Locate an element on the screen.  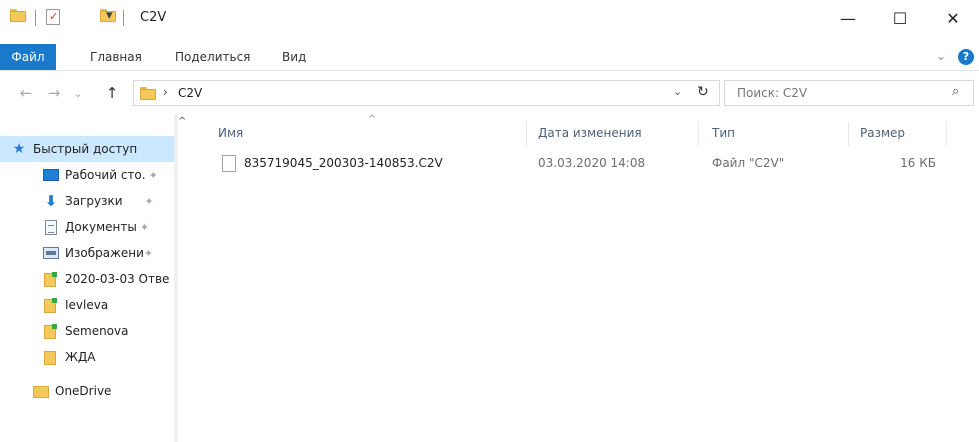
nav-scrollbar is located at coordinates (176, 278).